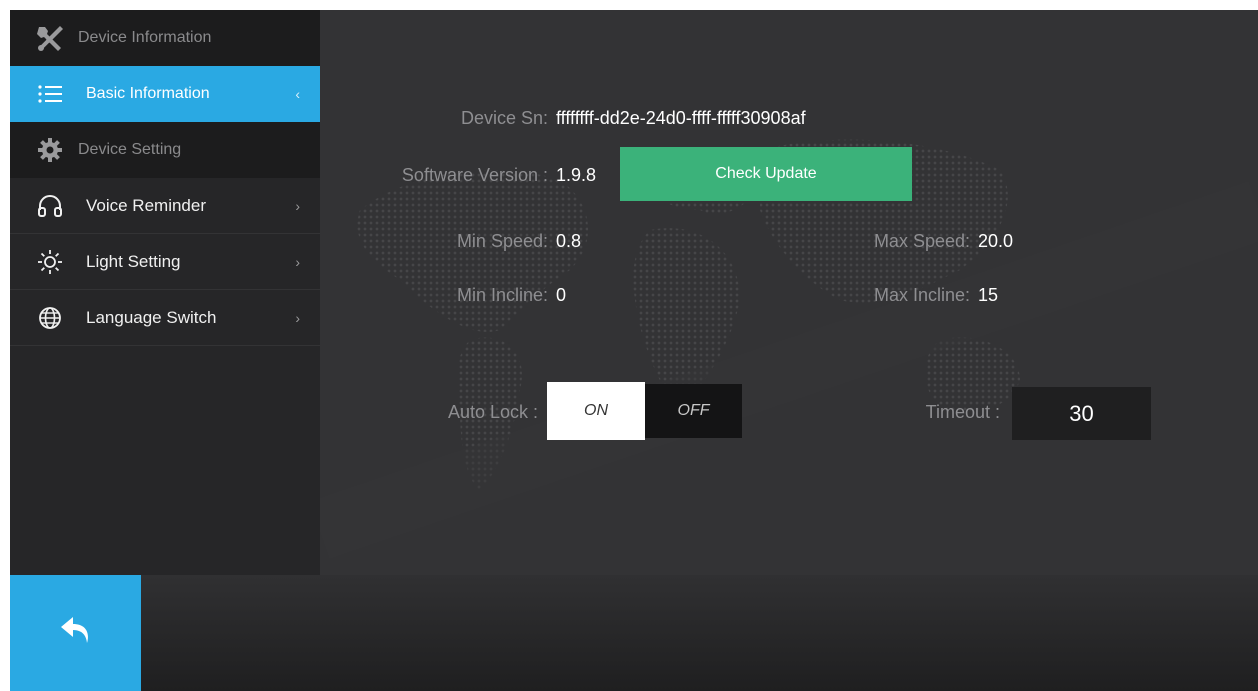 Image resolution: width=1258 pixels, height=691 pixels. Describe the element at coordinates (151, 317) in the screenshot. I see `sidebar-item-label: Language Switch` at that location.